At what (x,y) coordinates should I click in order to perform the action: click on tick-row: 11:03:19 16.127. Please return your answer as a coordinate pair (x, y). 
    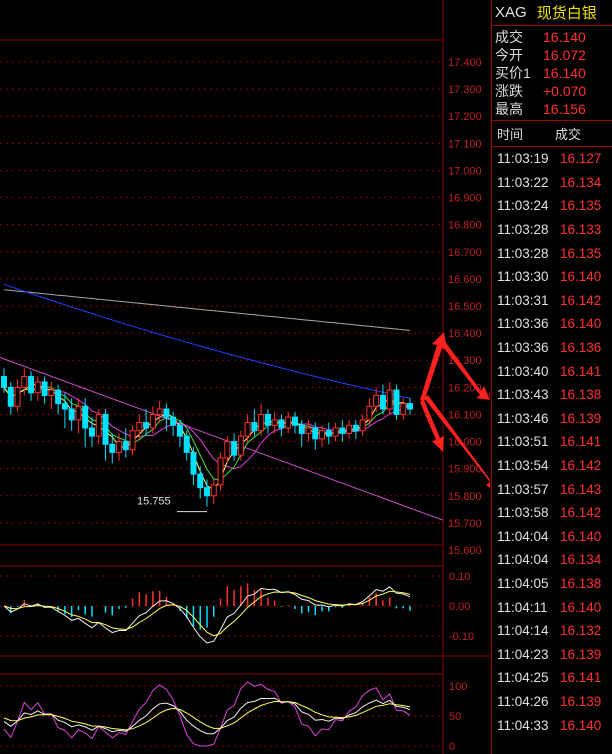
    Looking at the image, I should click on (552, 159).